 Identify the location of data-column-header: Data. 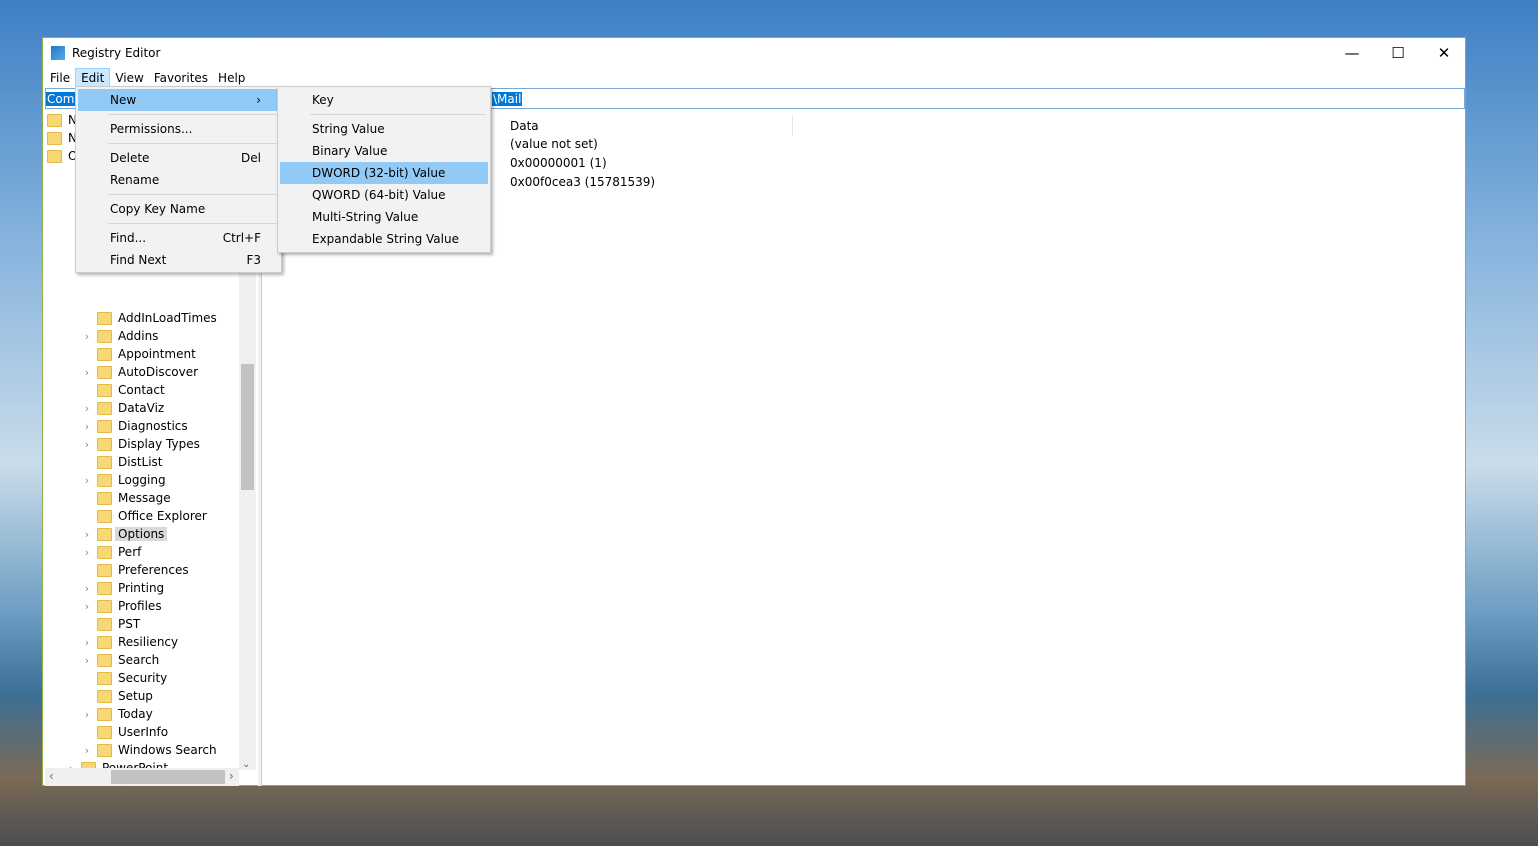
(649, 126).